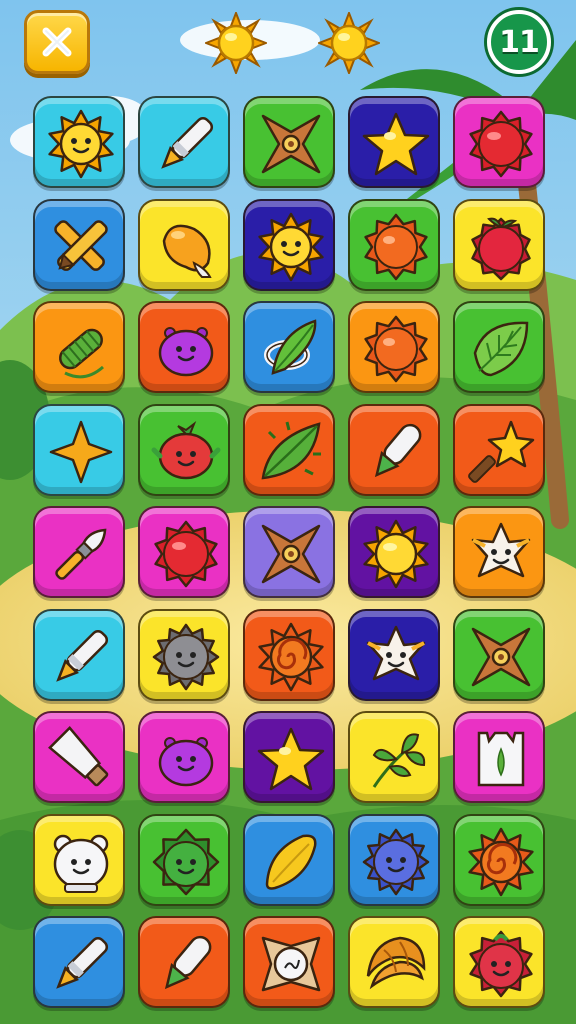 Image resolution: width=576 pixels, height=1024 pixels. I want to click on tile-r5-c4, so click(394, 552).